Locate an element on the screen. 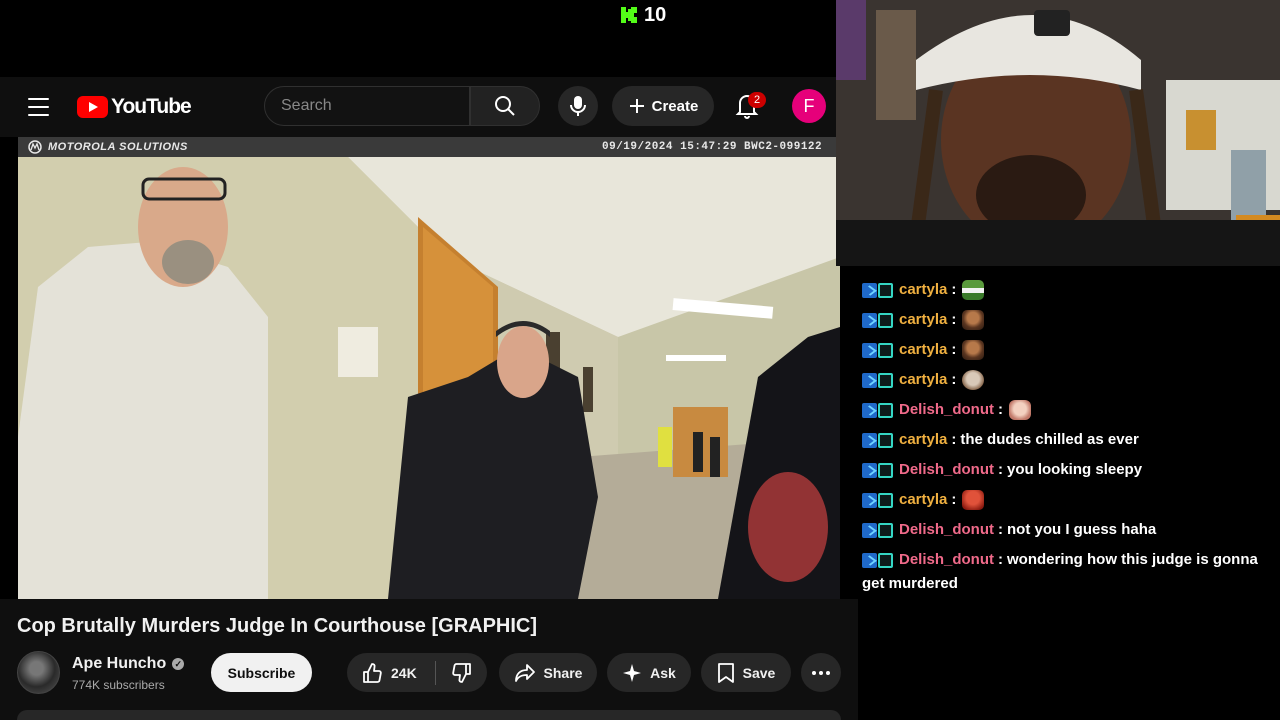 The image size is (1280, 720). kick-logo-icon is located at coordinates (629, 15).